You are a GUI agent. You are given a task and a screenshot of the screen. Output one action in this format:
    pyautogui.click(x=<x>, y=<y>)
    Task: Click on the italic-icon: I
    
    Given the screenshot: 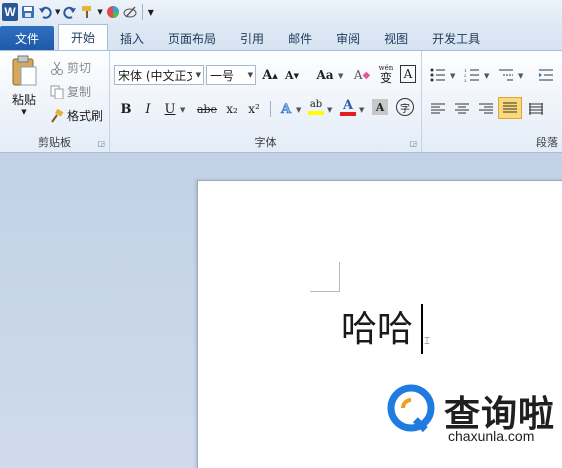 What is the action you would take?
    pyautogui.click(x=148, y=109)
    